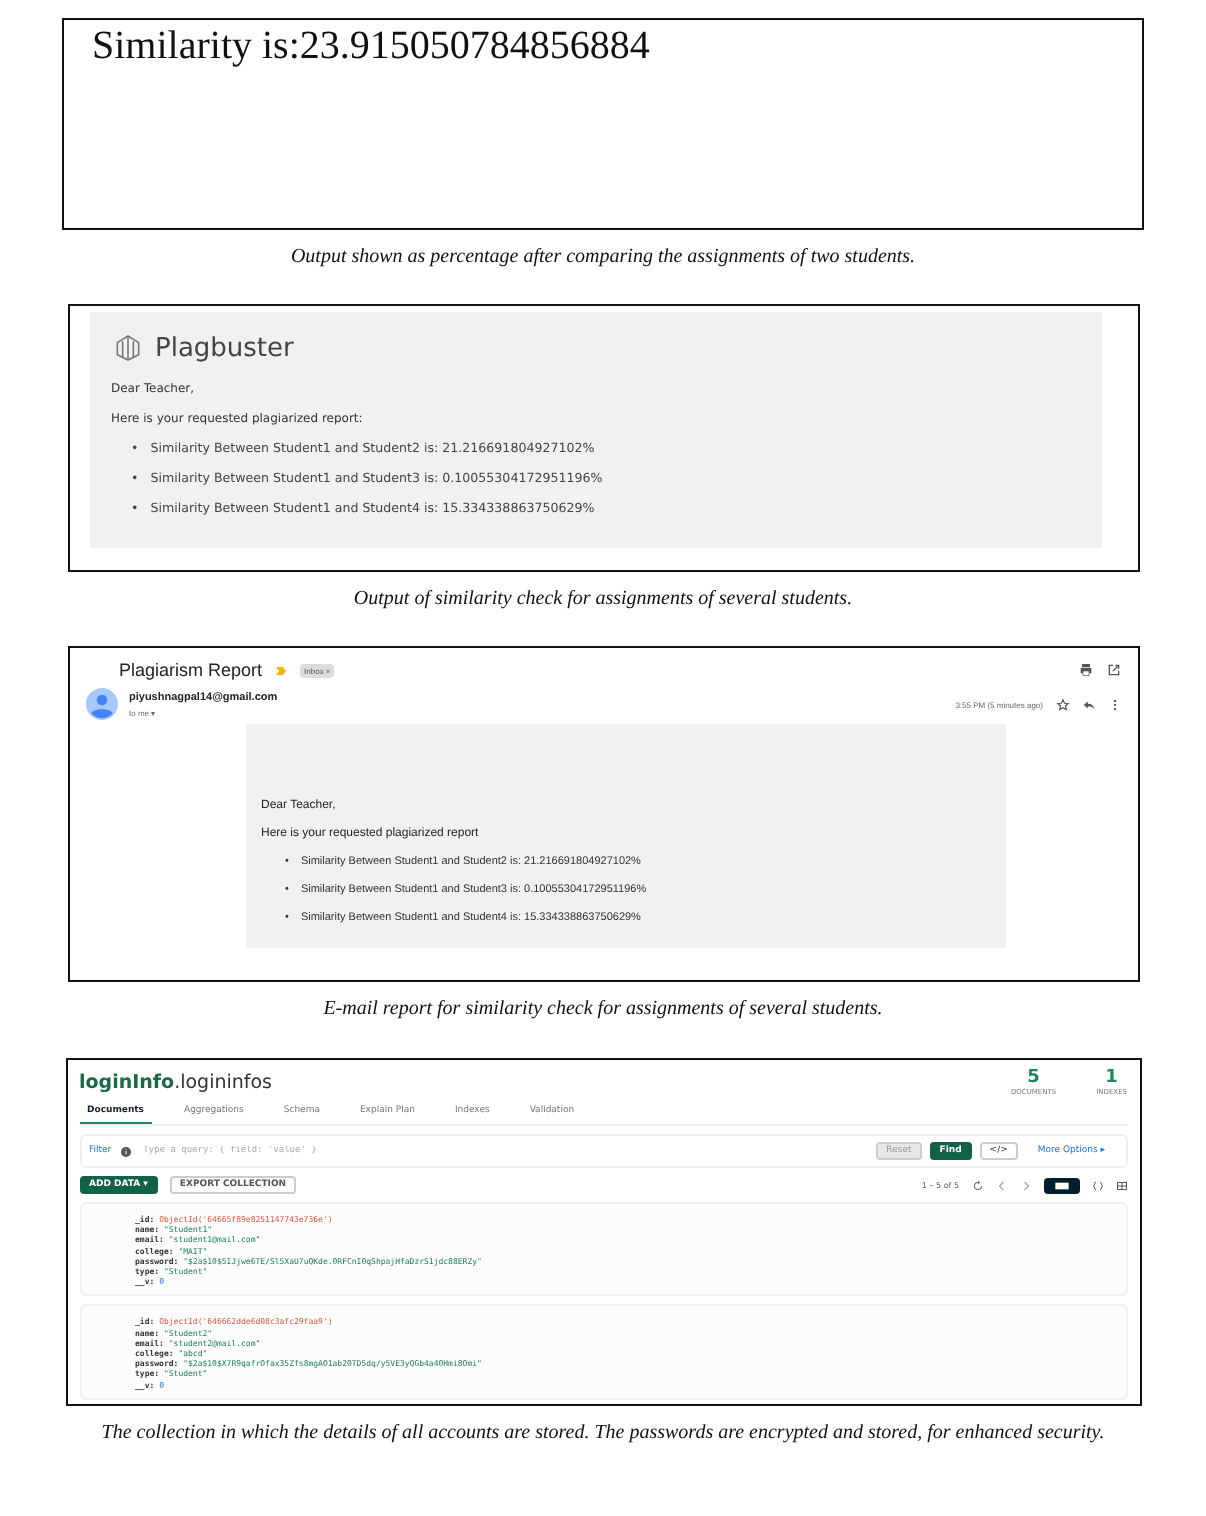 Image resolution: width=1206 pixels, height=1516 pixels. Describe the element at coordinates (127, 348) in the screenshot. I see `logo-icon` at that location.